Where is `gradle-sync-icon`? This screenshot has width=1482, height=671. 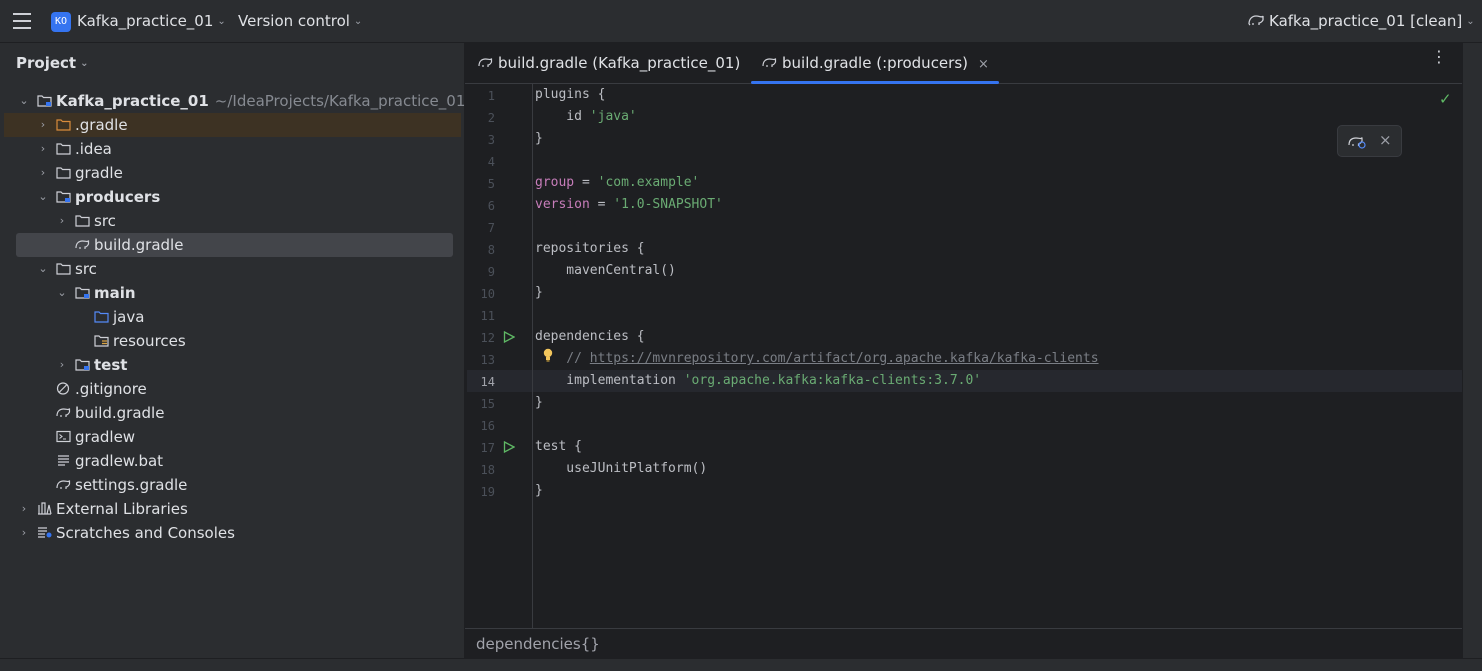
gradle-sync-icon is located at coordinates (1357, 141).